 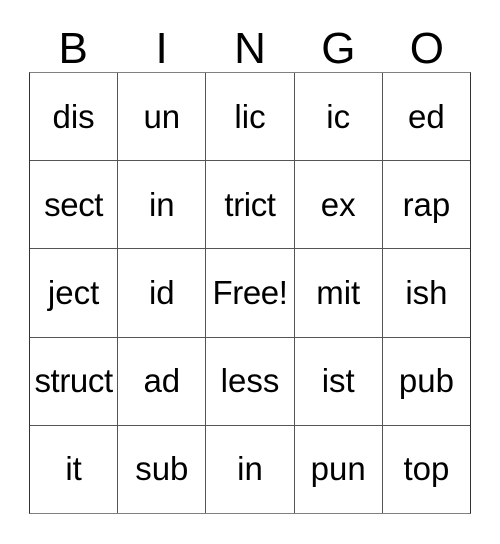 I want to click on bingo-cell-g3: mit, so click(x=339, y=293).